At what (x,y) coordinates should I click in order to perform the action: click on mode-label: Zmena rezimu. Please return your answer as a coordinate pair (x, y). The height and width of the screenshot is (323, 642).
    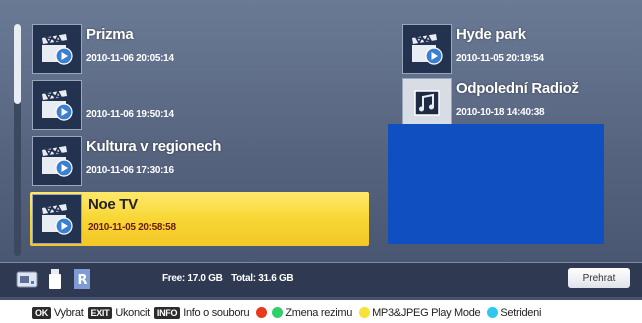
    Looking at the image, I should click on (319, 312).